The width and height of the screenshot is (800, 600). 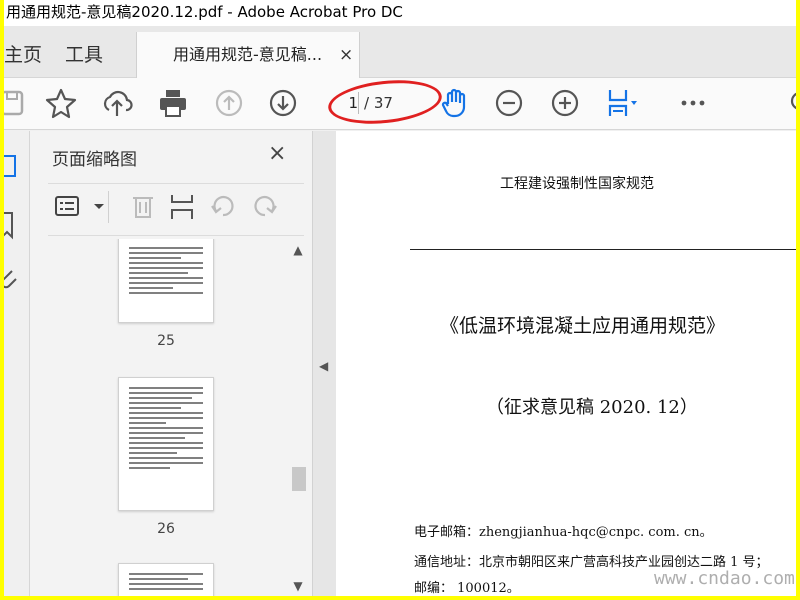 What do you see at coordinates (84, 53) in the screenshot?
I see `tab-tools: 工具` at bounding box center [84, 53].